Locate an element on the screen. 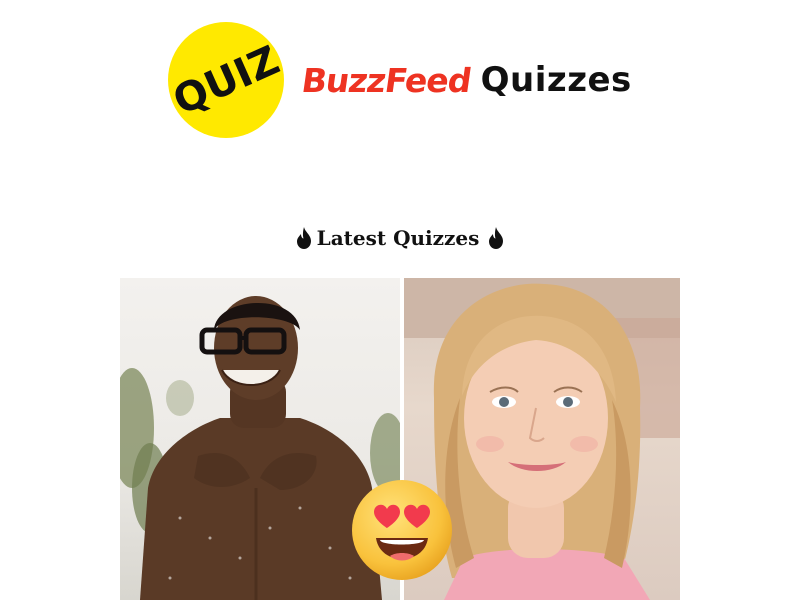 This screenshot has width=800, height=600. quizzes-label: Quizzes is located at coordinates (556, 80).